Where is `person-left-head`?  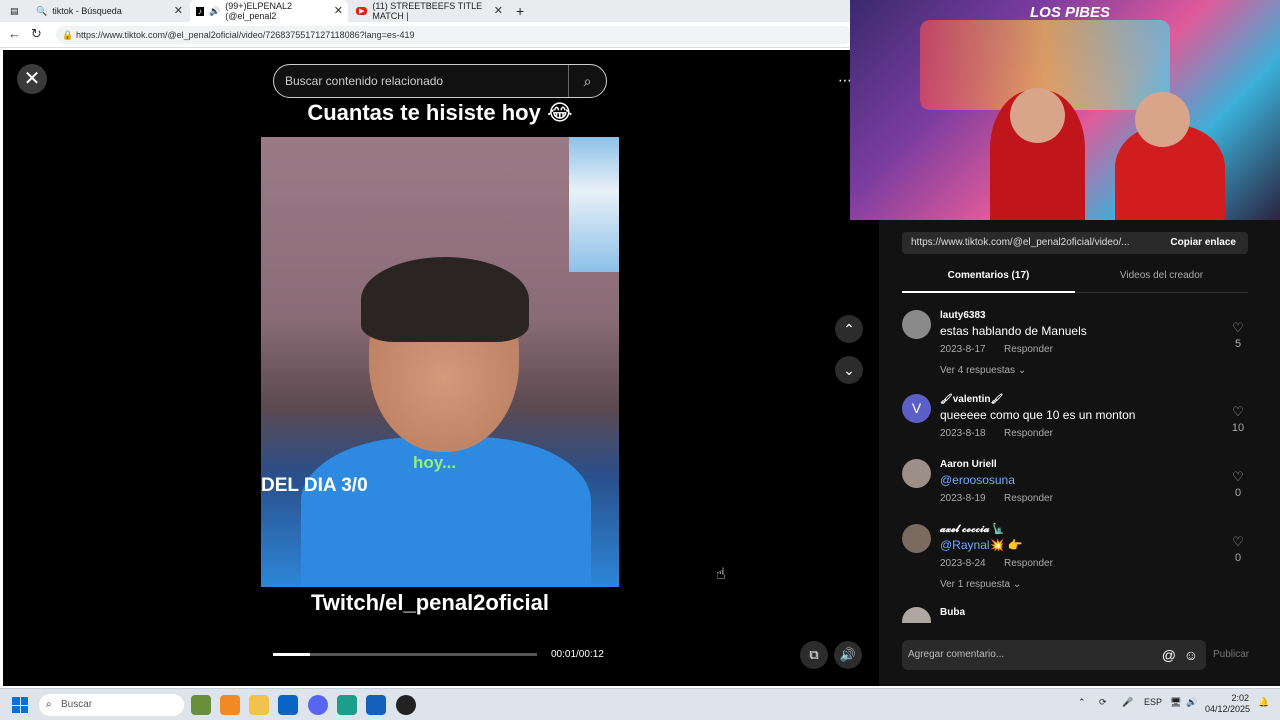 person-left-head is located at coordinates (1037, 115).